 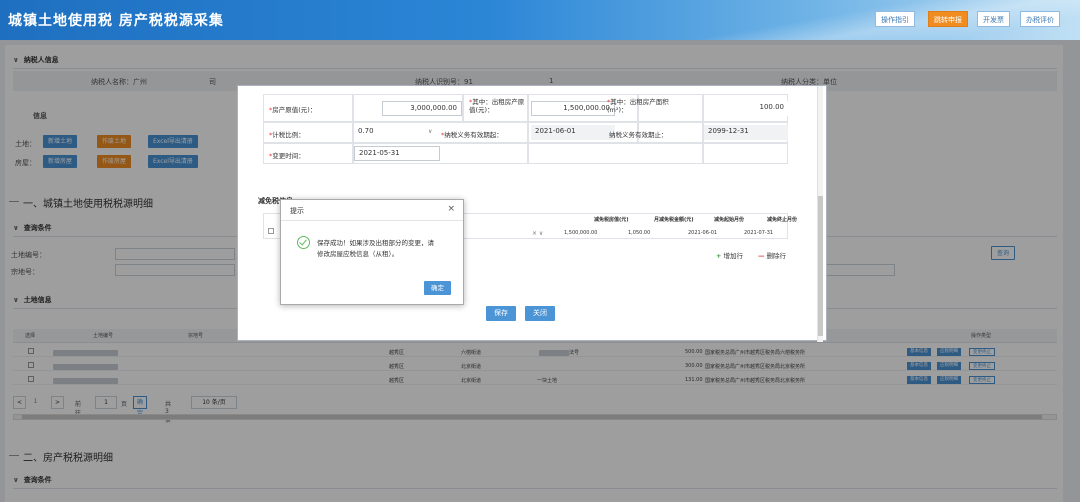 What do you see at coordinates (451, 209) in the screenshot?
I see `close-icon: ×` at bounding box center [451, 209].